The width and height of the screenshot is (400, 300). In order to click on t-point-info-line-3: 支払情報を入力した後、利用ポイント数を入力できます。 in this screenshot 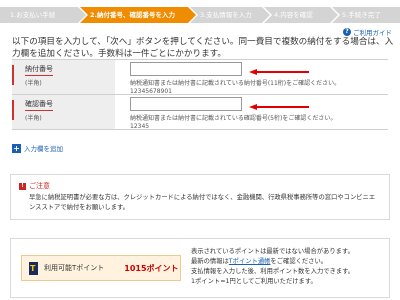, I will do `click(273, 271)`.